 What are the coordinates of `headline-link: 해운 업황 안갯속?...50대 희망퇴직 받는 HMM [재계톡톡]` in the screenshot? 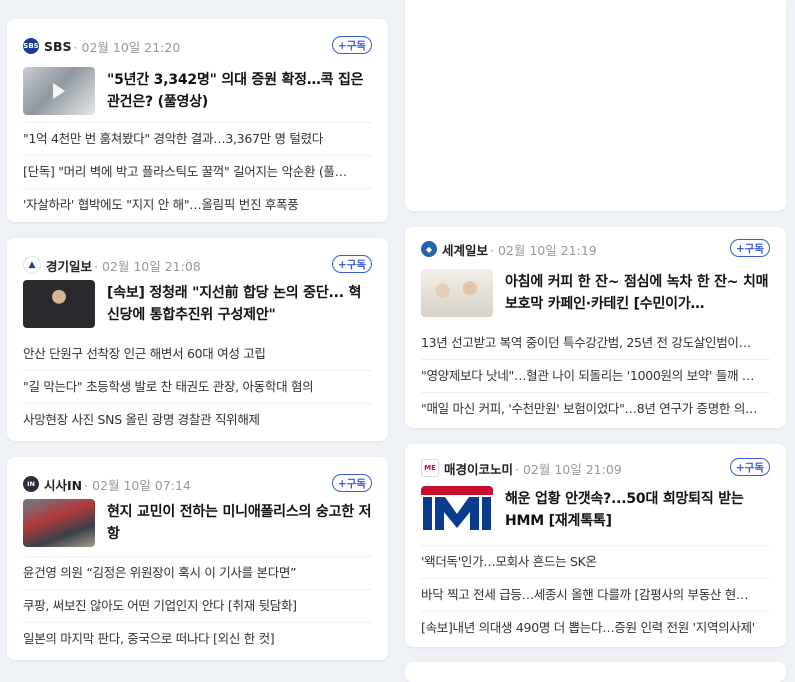 It's located at (595, 510).